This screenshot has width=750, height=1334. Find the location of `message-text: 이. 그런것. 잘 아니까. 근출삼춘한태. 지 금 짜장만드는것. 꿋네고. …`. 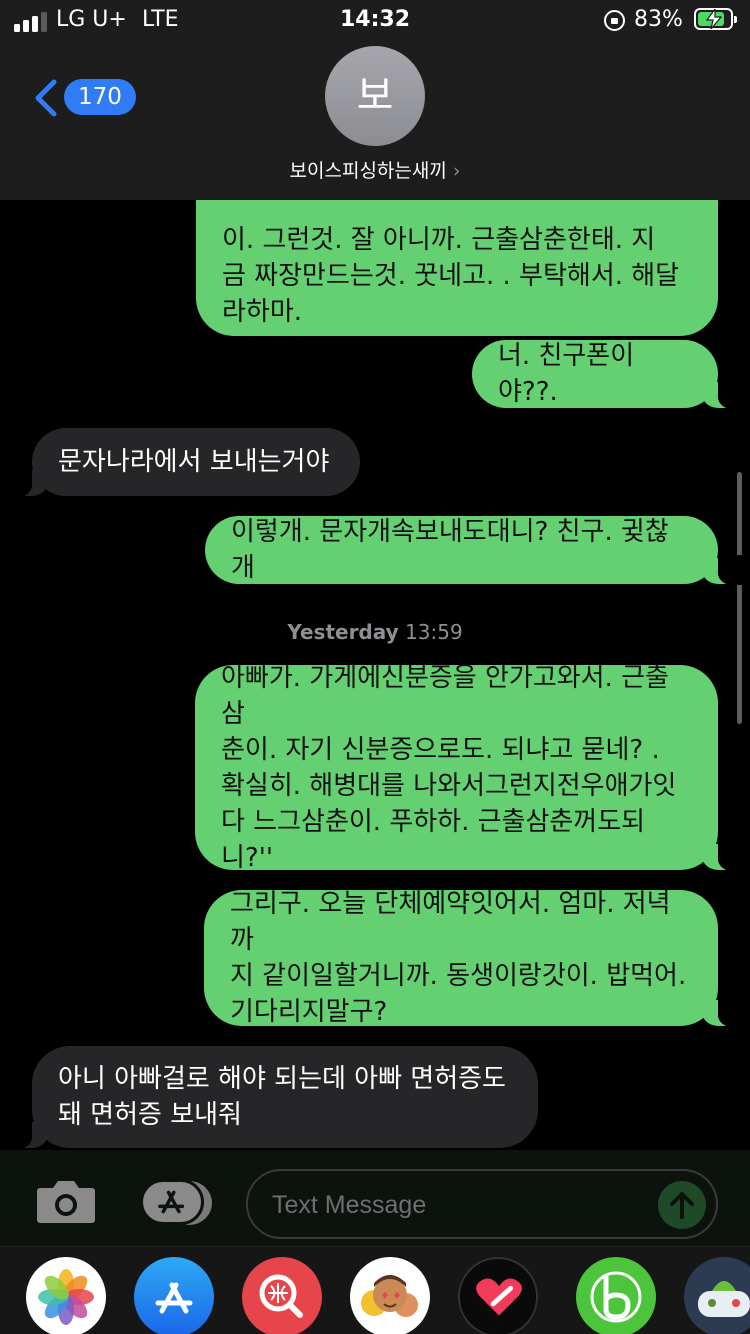

message-text: 이. 그런것. 잘 아니까. 근출삼춘한태. 지 금 짜장만드는것. 꿋네고. … is located at coordinates (451, 276).